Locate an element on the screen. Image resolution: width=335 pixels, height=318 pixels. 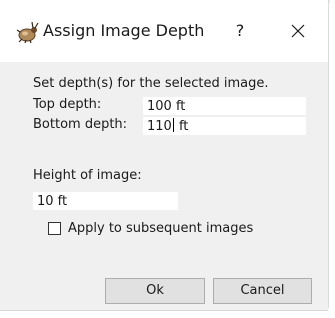
help-button: ? is located at coordinates (240, 31).